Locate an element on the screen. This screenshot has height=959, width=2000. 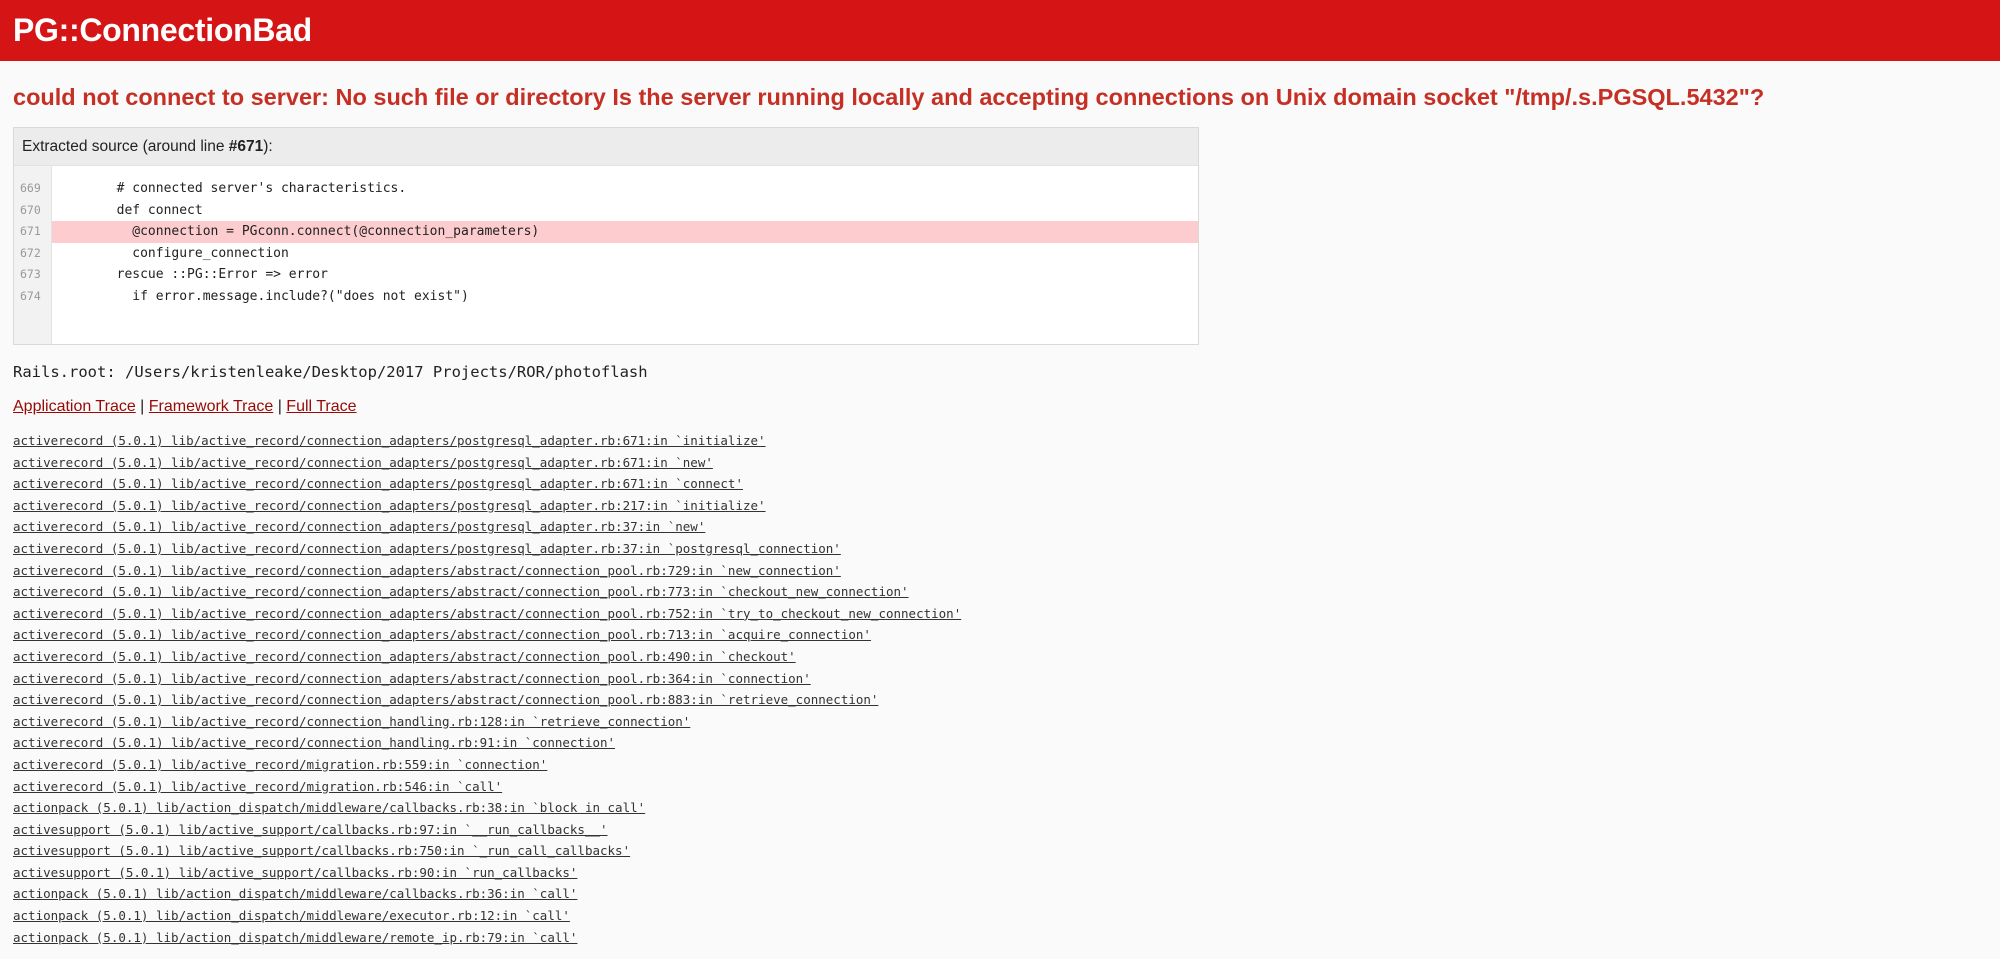
source-info-prefix: Extracted source (around line is located at coordinates (125, 146).